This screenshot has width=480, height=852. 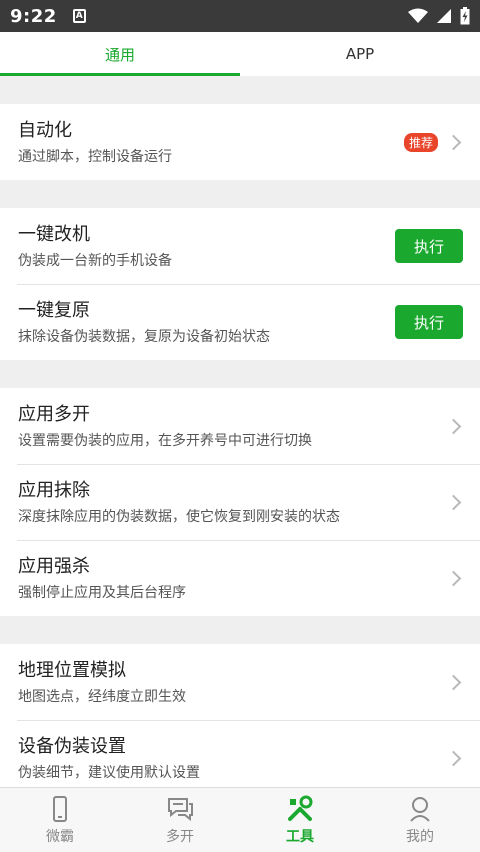 What do you see at coordinates (240, 16) in the screenshot?
I see `status-bar: 9:22 A` at bounding box center [240, 16].